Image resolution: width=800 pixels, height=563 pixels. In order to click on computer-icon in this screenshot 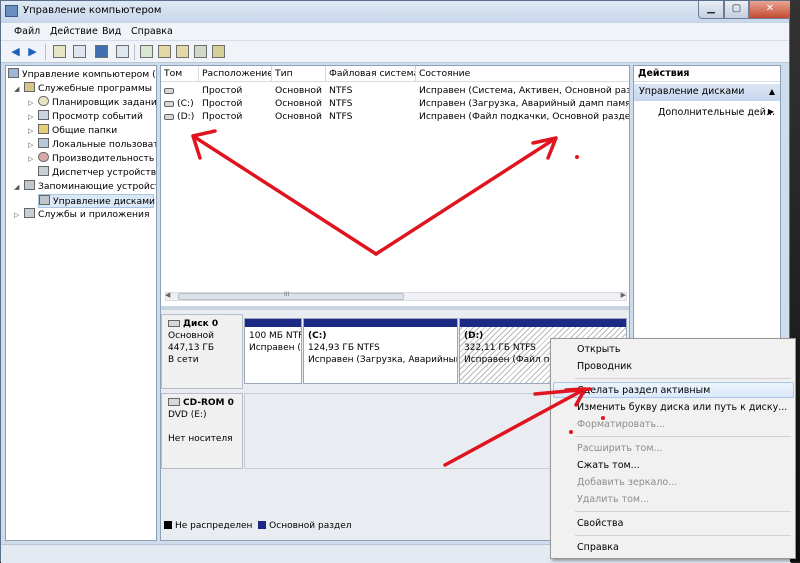, I will do `click(13, 73)`.